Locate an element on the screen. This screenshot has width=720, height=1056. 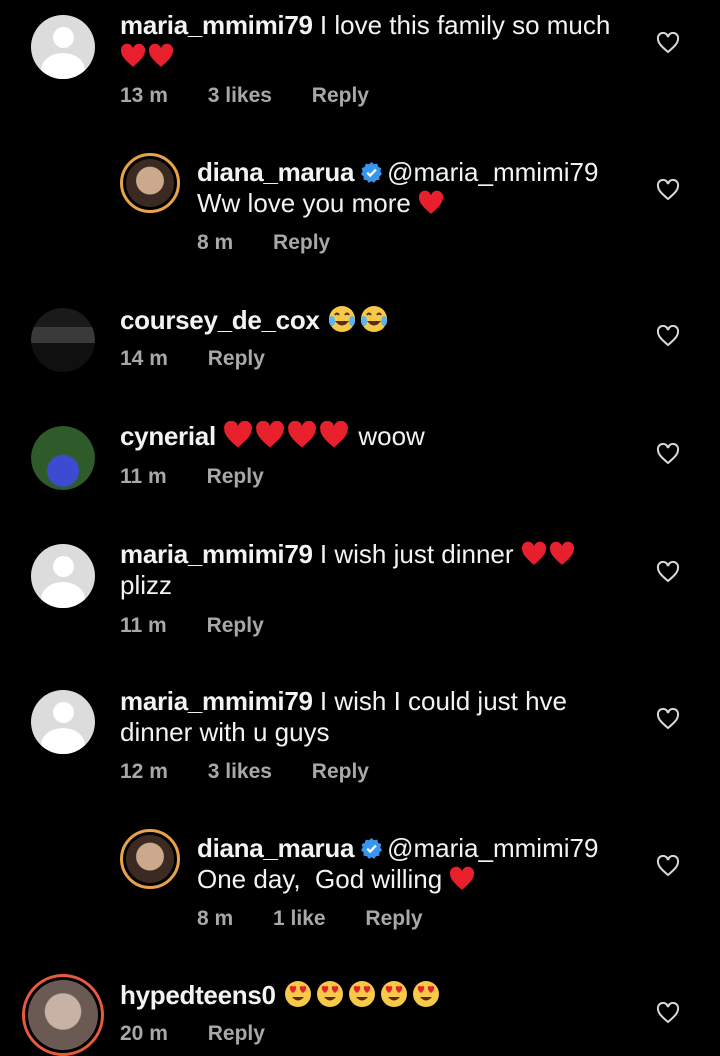
timestamp: 20 m is located at coordinates (144, 1033).